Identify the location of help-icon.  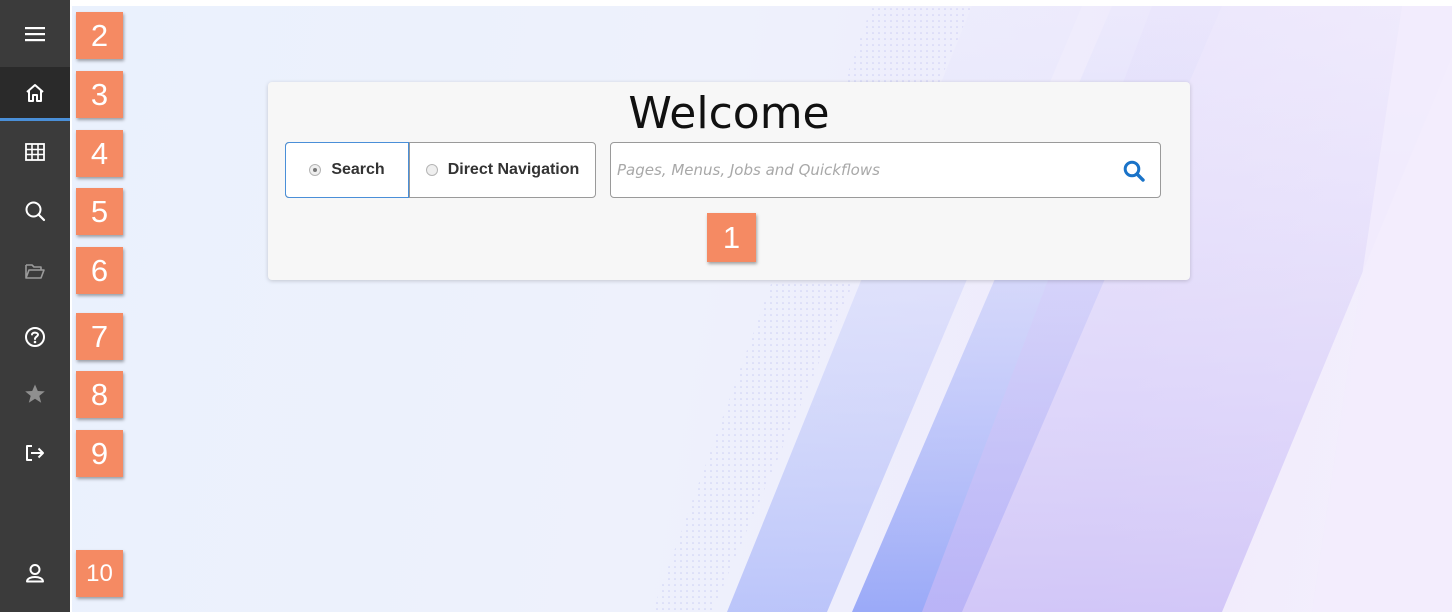
(35, 337).